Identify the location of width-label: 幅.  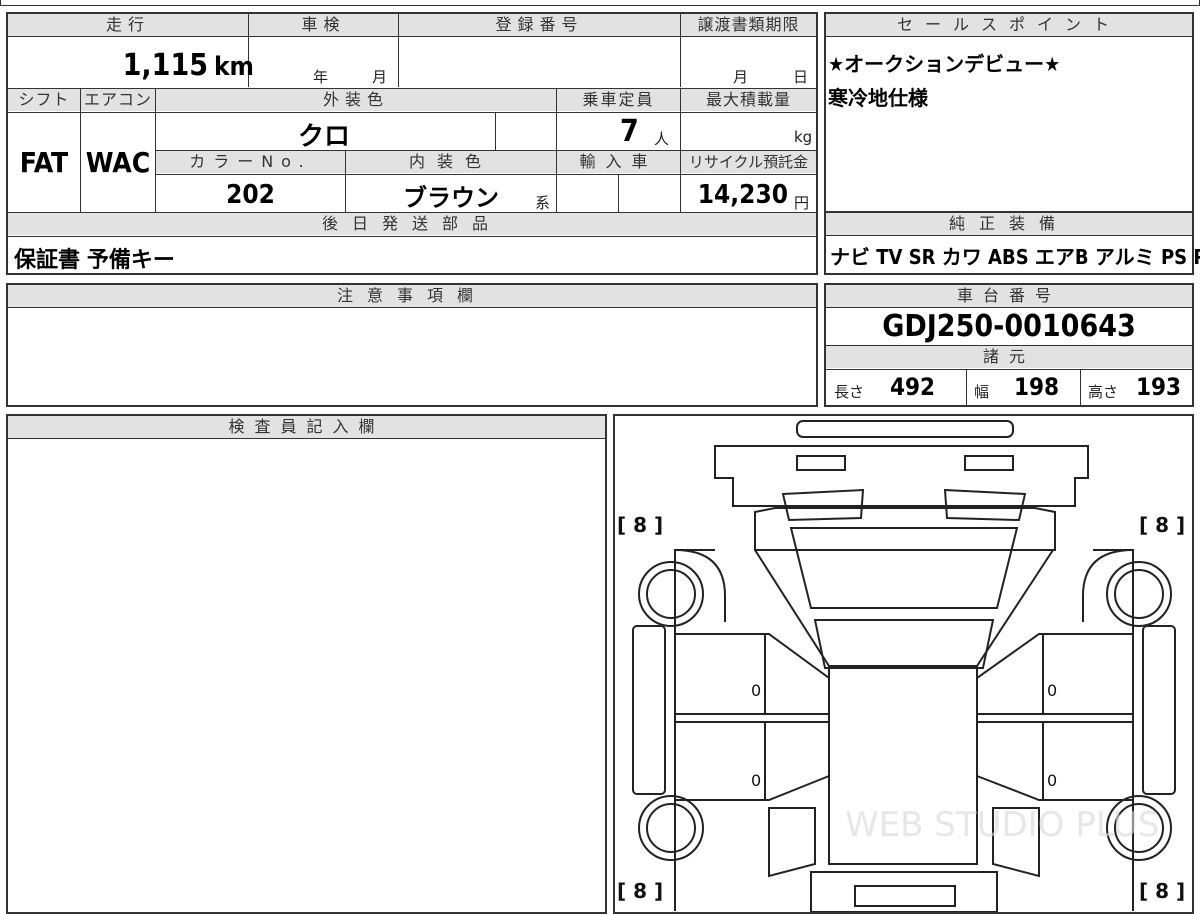
(982, 392).